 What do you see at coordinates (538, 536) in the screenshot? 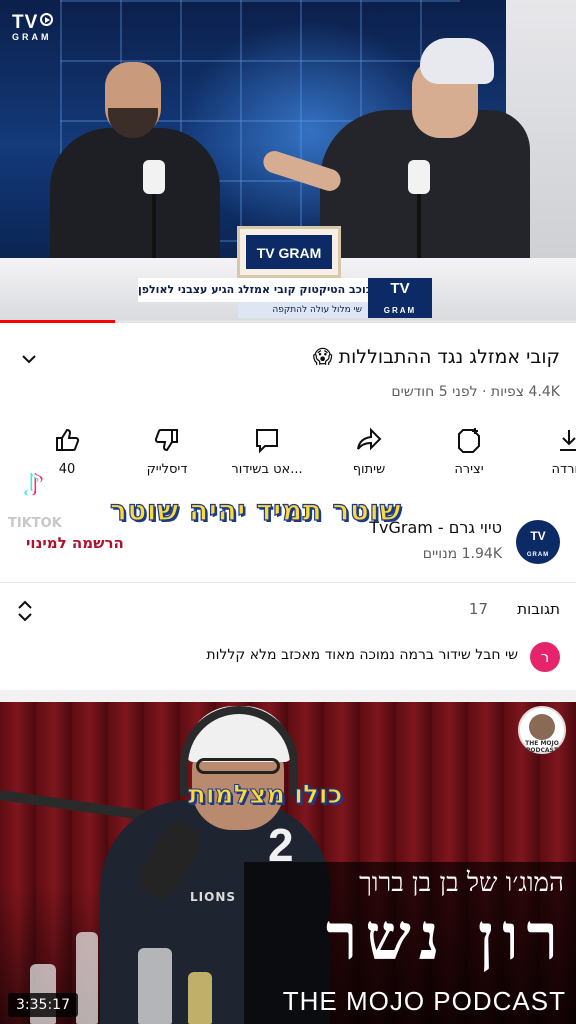
I see `channel-avatar-tv: TV` at bounding box center [538, 536].